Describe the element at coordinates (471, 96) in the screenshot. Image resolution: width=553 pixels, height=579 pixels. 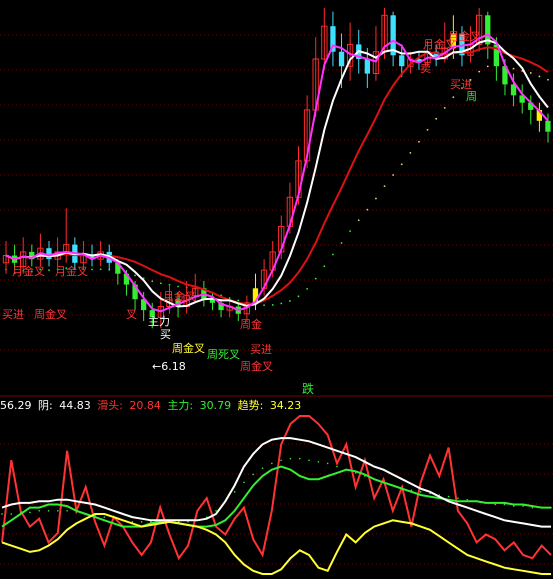
I see `annotation-label: 周` at that location.